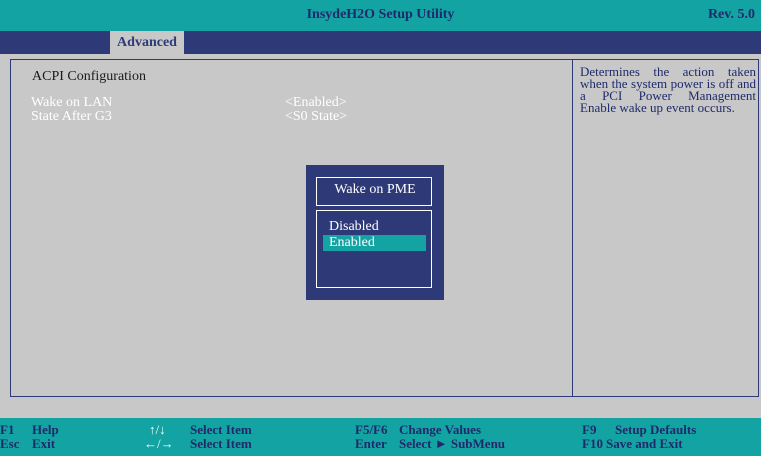 The width and height of the screenshot is (761, 456). Describe the element at coordinates (380, 42) in the screenshot. I see `menu-bar: Advanced` at that location.